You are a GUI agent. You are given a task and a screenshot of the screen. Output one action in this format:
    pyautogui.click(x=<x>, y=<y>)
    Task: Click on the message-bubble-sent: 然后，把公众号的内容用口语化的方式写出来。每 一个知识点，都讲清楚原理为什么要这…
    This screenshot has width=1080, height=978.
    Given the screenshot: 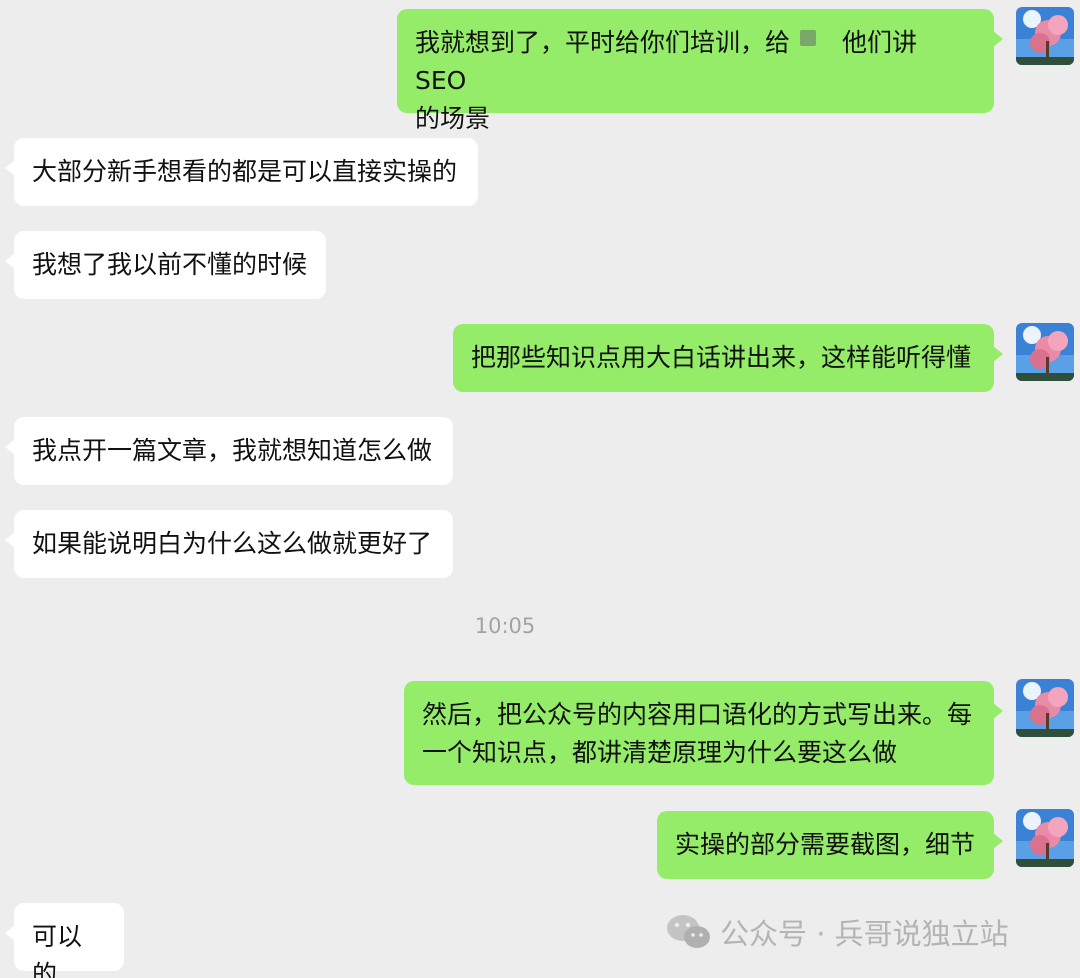 What is the action you would take?
    pyautogui.click(x=703, y=733)
    